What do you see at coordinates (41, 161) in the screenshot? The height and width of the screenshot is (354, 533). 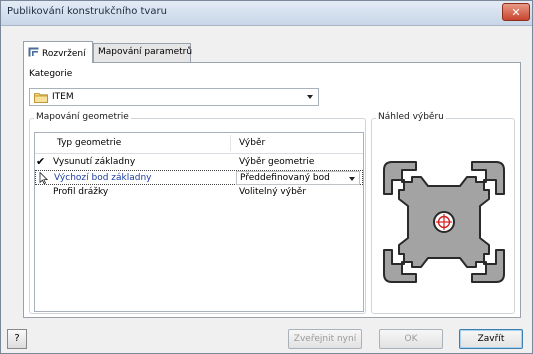 I see `check-icon: ✔` at bounding box center [41, 161].